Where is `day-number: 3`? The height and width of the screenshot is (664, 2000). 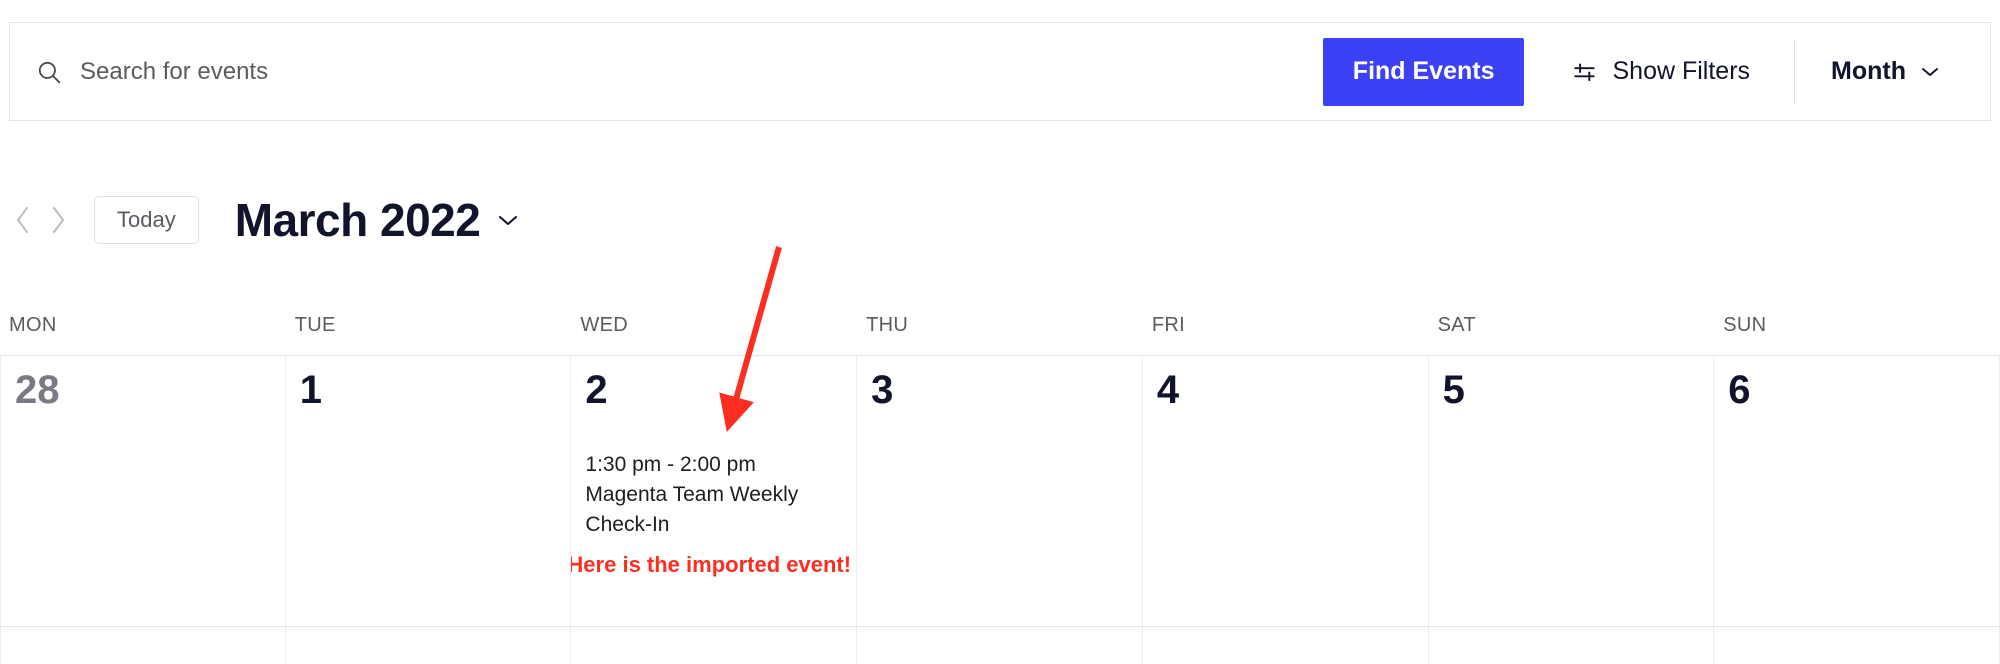
day-number: 3 is located at coordinates (882, 390).